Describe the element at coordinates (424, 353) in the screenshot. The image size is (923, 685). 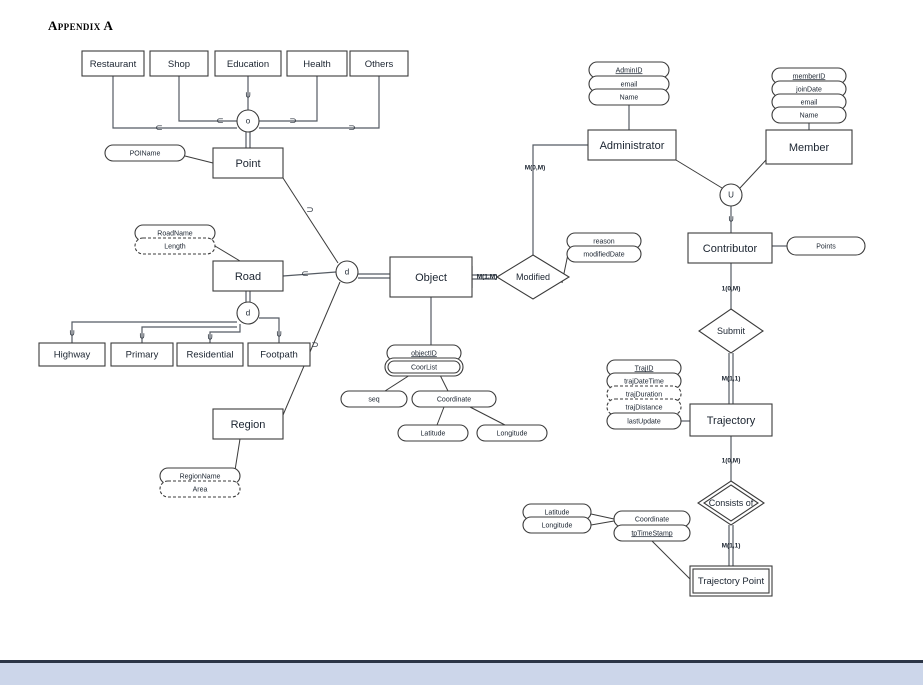
I see `attribute-label: objectID` at that location.